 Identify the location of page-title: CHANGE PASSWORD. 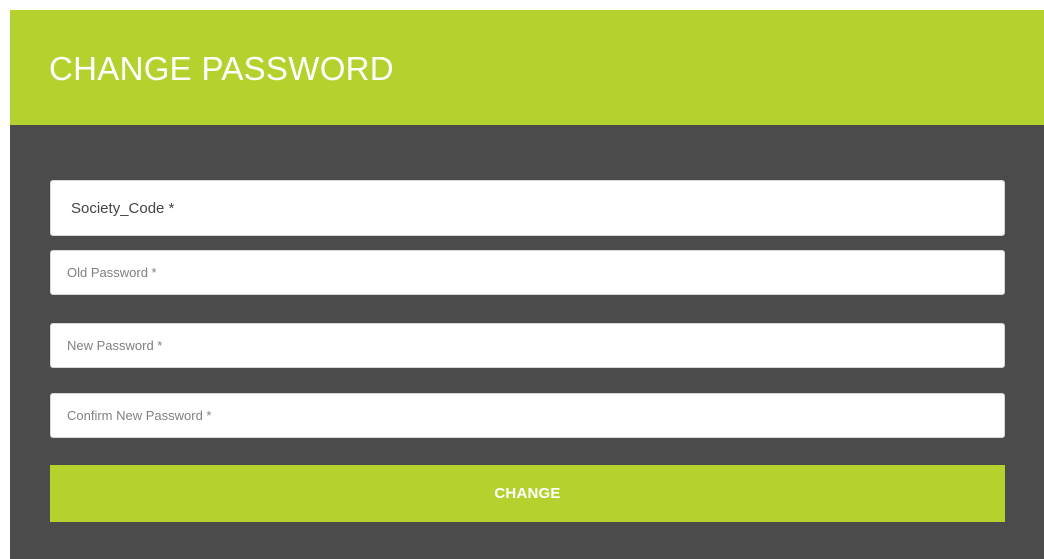
(221, 68).